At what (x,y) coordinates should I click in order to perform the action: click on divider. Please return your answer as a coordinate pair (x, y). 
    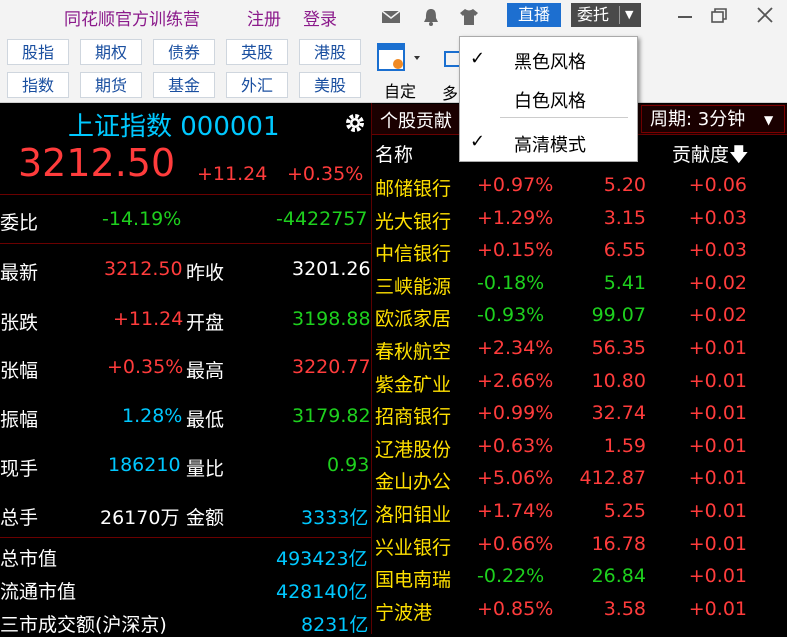
    Looking at the image, I should click on (185, 537).